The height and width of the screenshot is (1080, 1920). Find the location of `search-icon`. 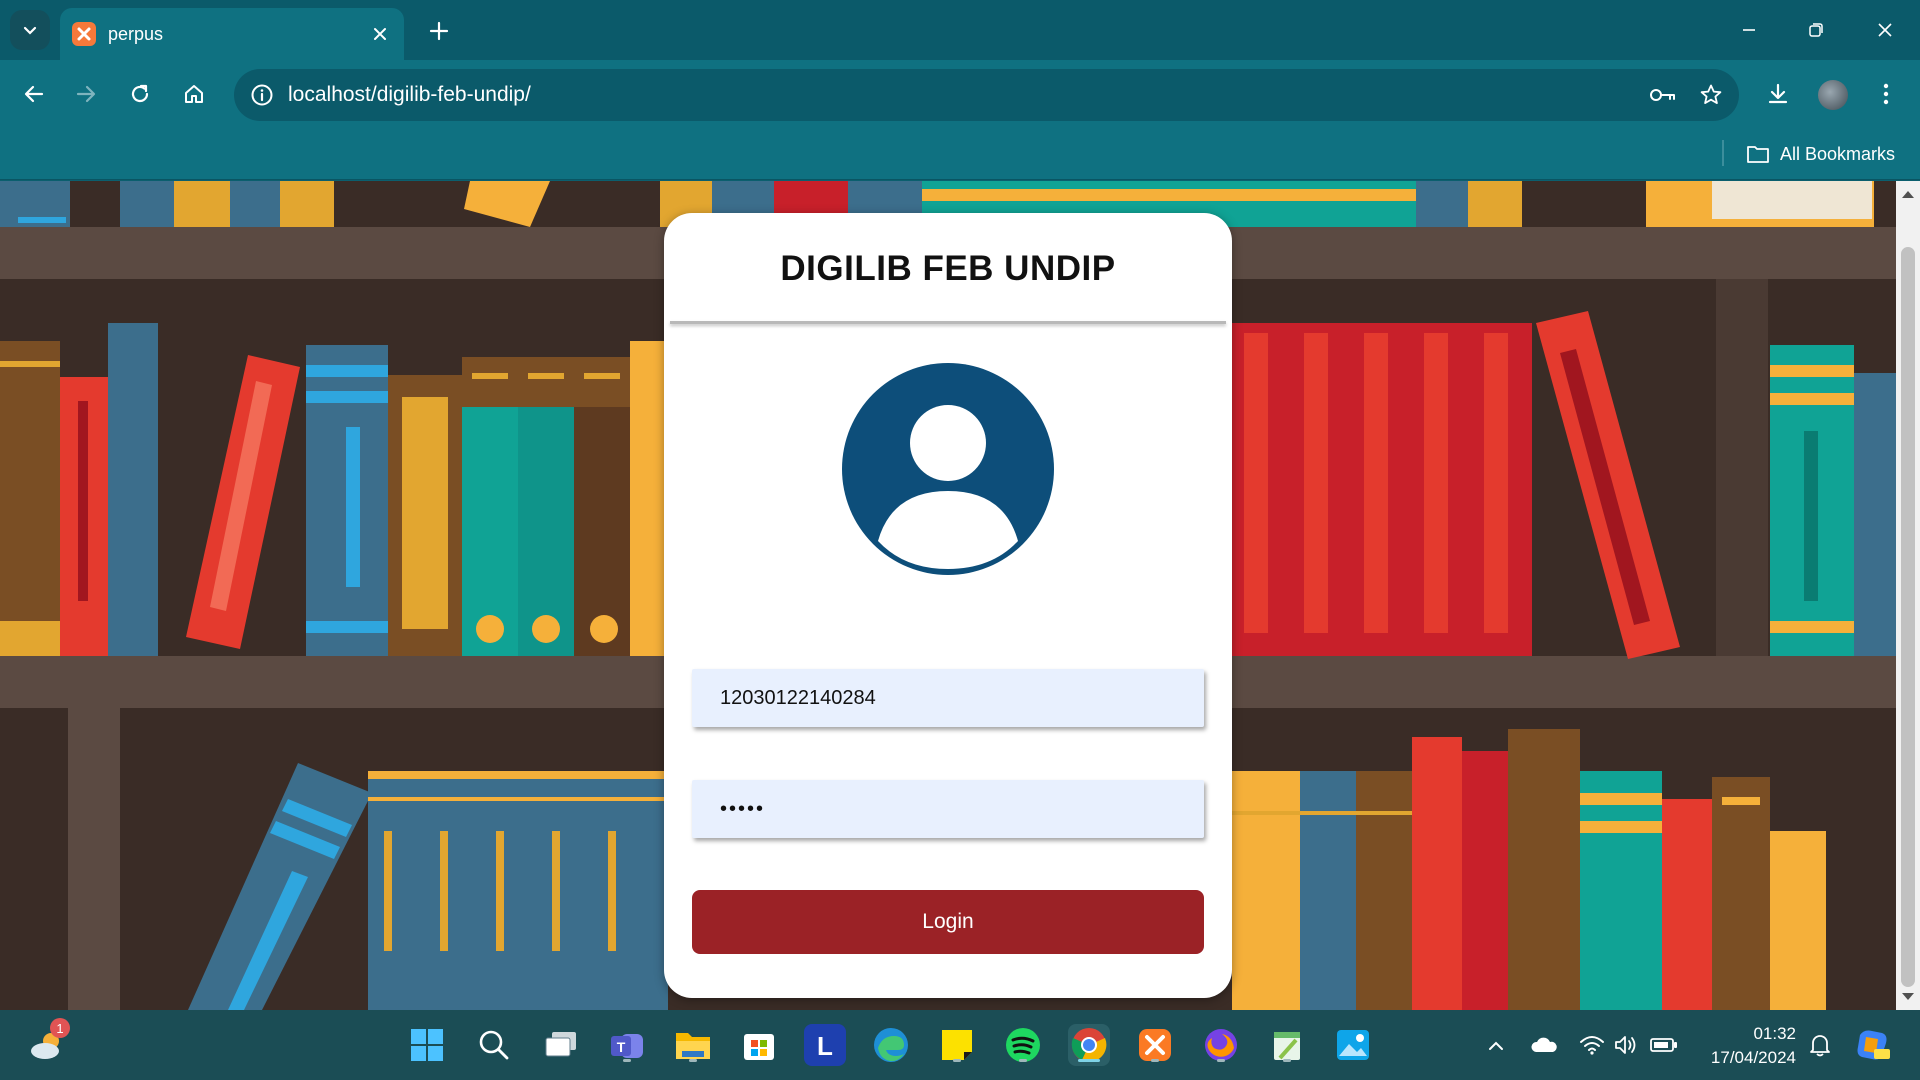

search-icon is located at coordinates (494, 1045).